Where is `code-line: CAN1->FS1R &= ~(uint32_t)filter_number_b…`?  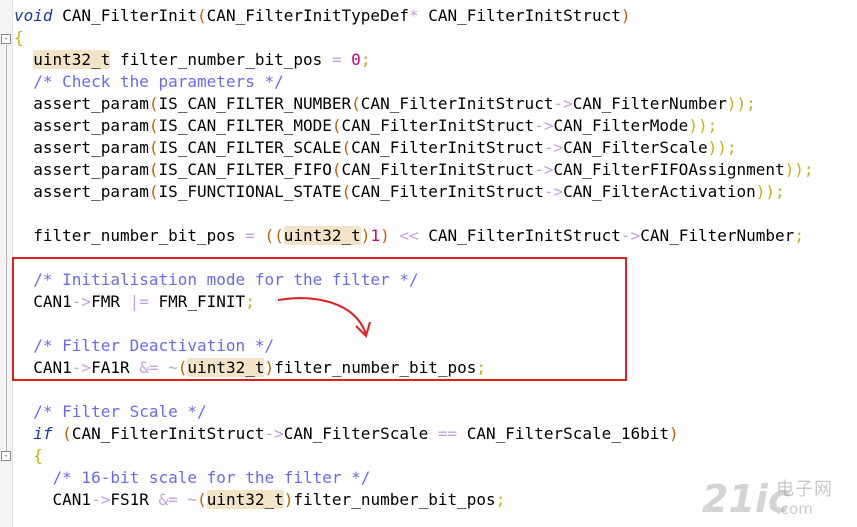 code-line: CAN1->FS1R &= ~(uint32_t)filter_number_b… is located at coordinates (259, 500).